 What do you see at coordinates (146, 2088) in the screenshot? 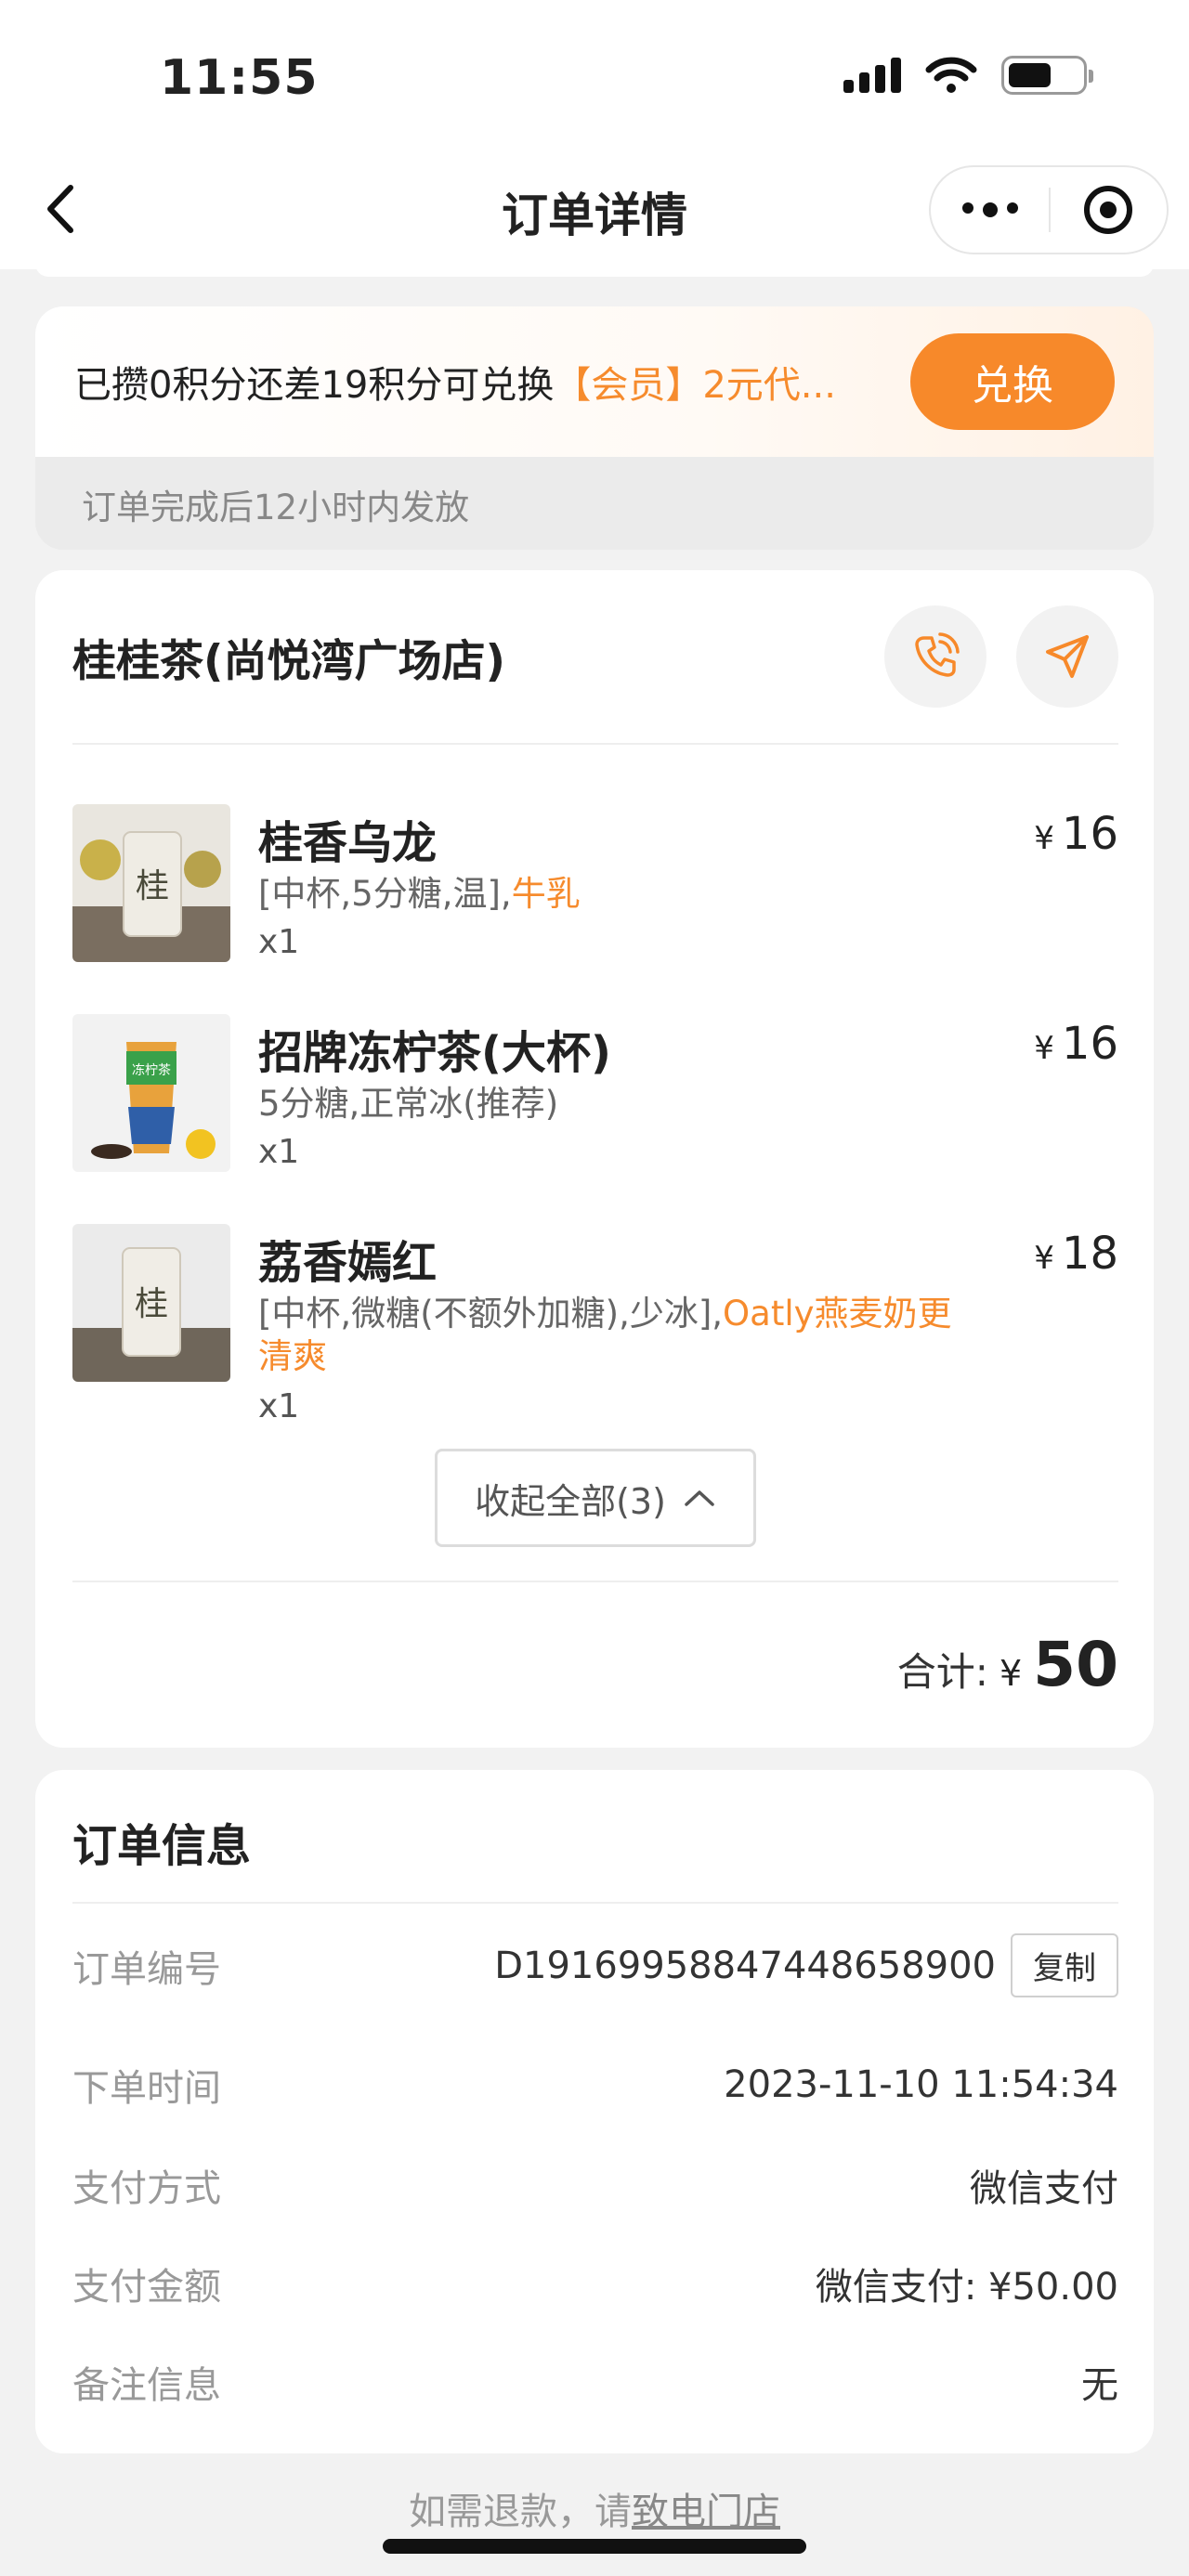
I see `row-label: 下单时间` at bounding box center [146, 2088].